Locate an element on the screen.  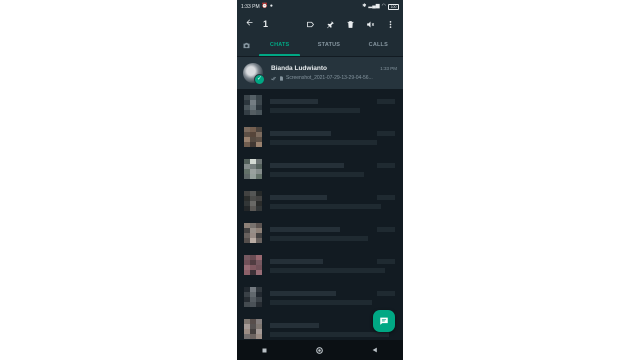
alarm-icon: ⏰ is located at coordinates (264, 6).